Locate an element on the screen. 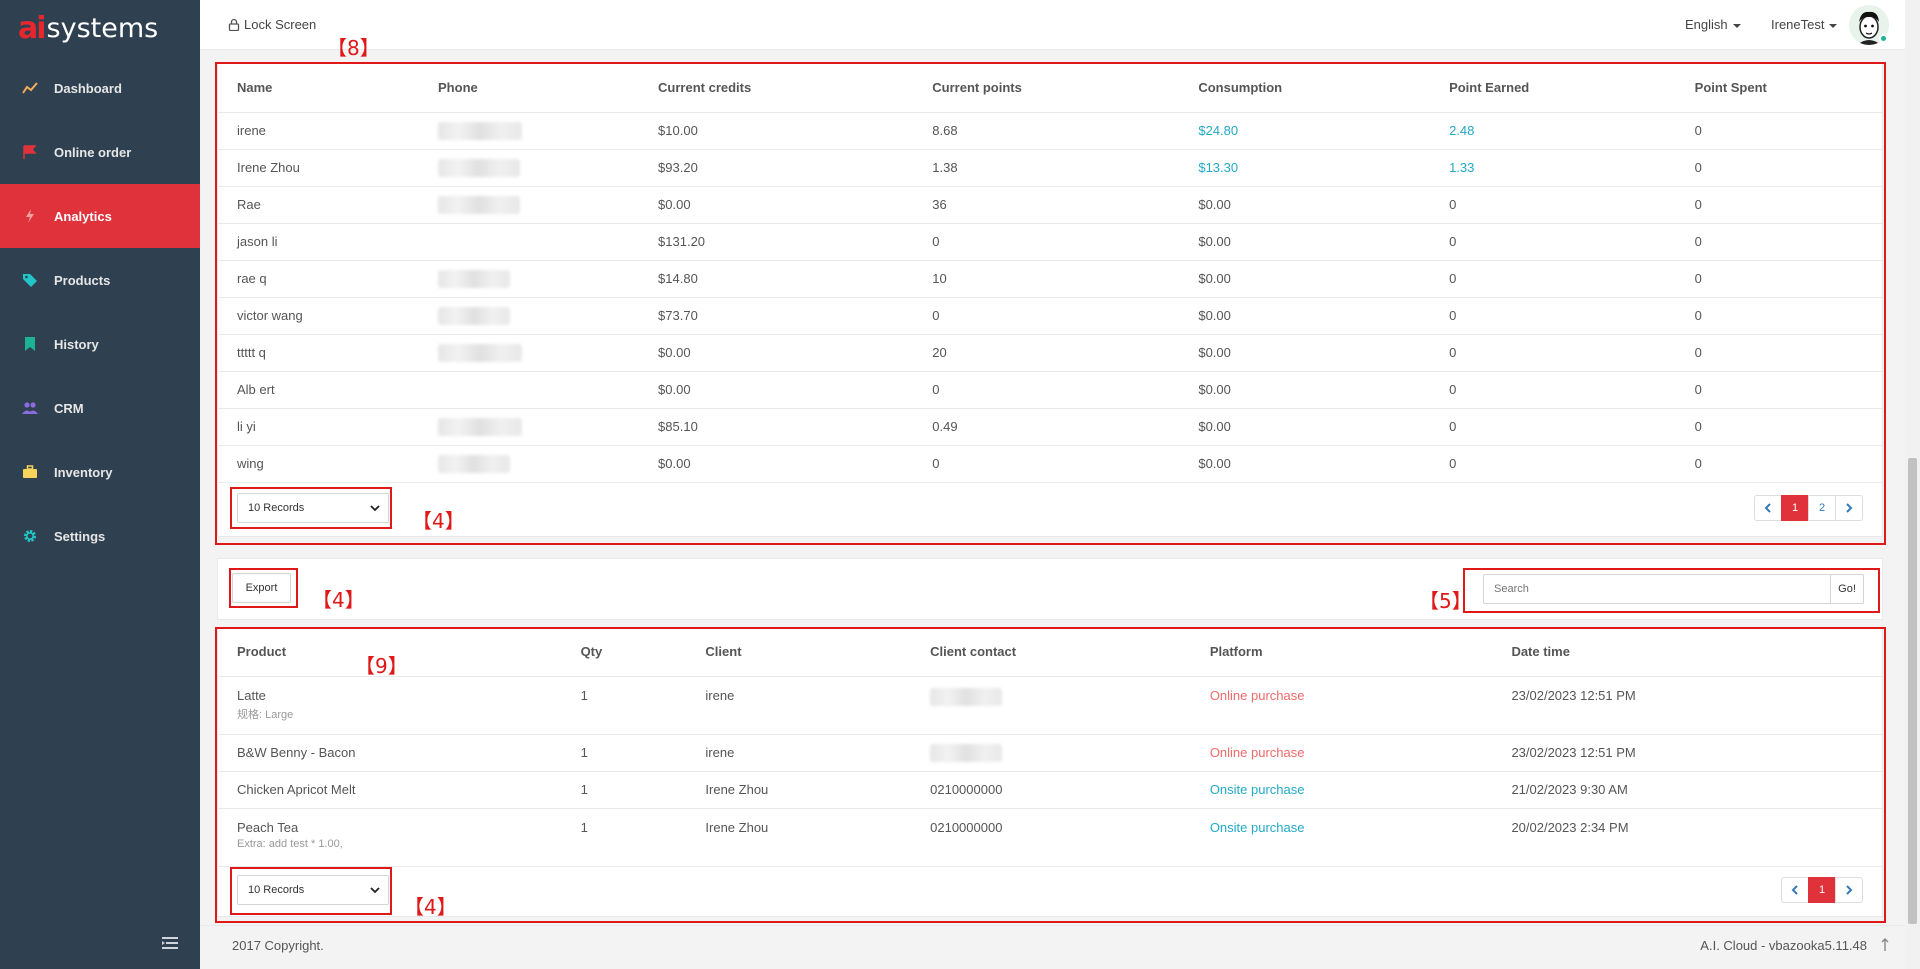 The height and width of the screenshot is (969, 1920). sidebar-item-online-order: Online order is located at coordinates (100, 152).